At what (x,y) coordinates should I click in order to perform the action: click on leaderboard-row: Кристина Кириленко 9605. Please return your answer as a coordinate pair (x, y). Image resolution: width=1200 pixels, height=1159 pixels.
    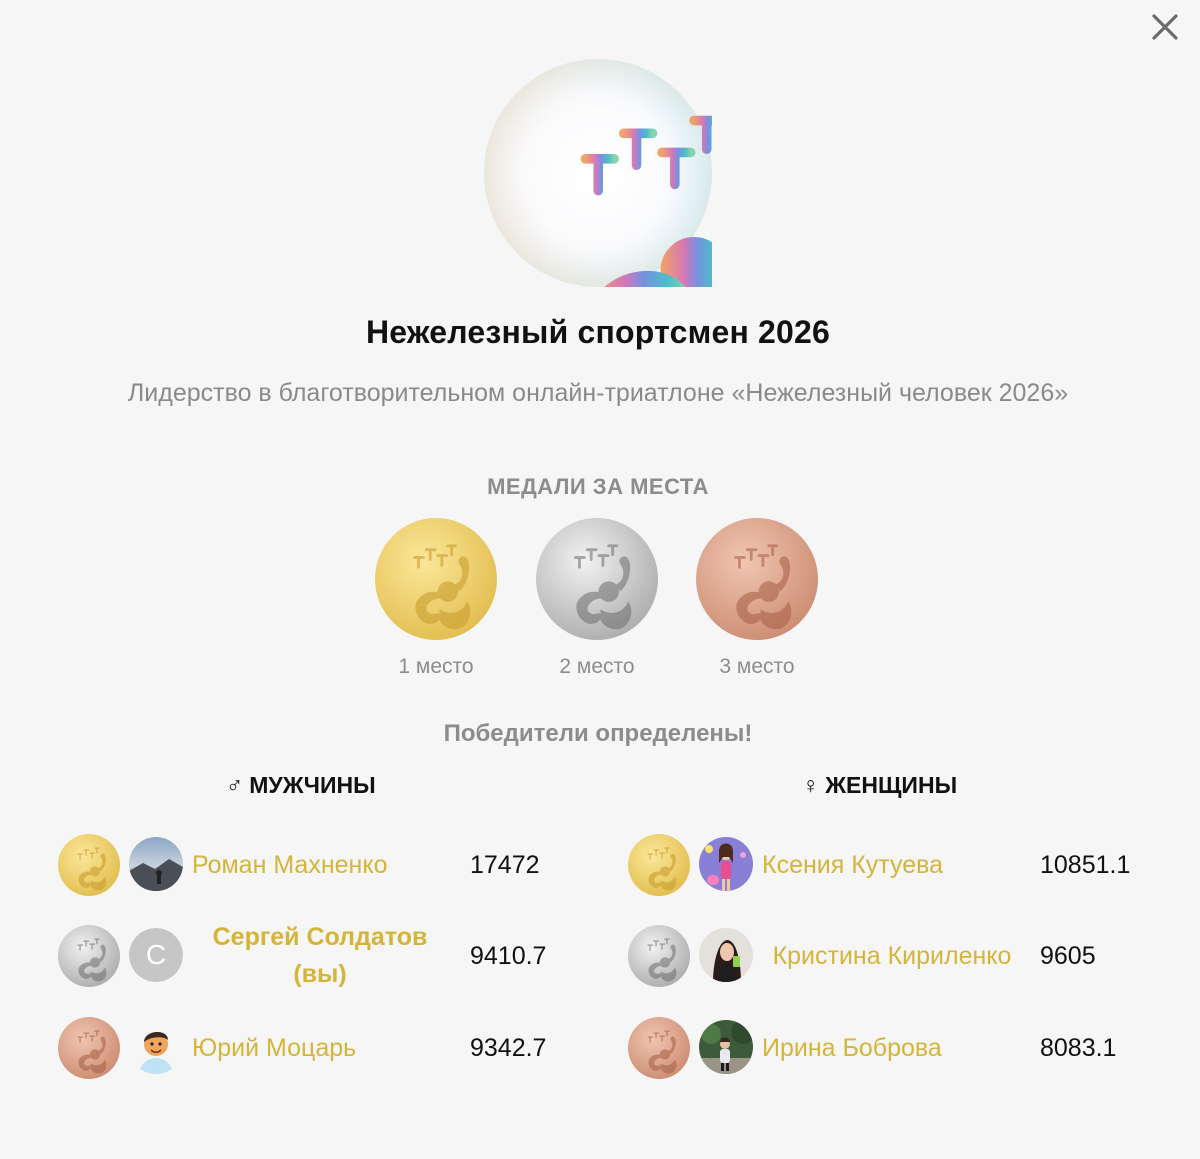
    Looking at the image, I should click on (898, 960).